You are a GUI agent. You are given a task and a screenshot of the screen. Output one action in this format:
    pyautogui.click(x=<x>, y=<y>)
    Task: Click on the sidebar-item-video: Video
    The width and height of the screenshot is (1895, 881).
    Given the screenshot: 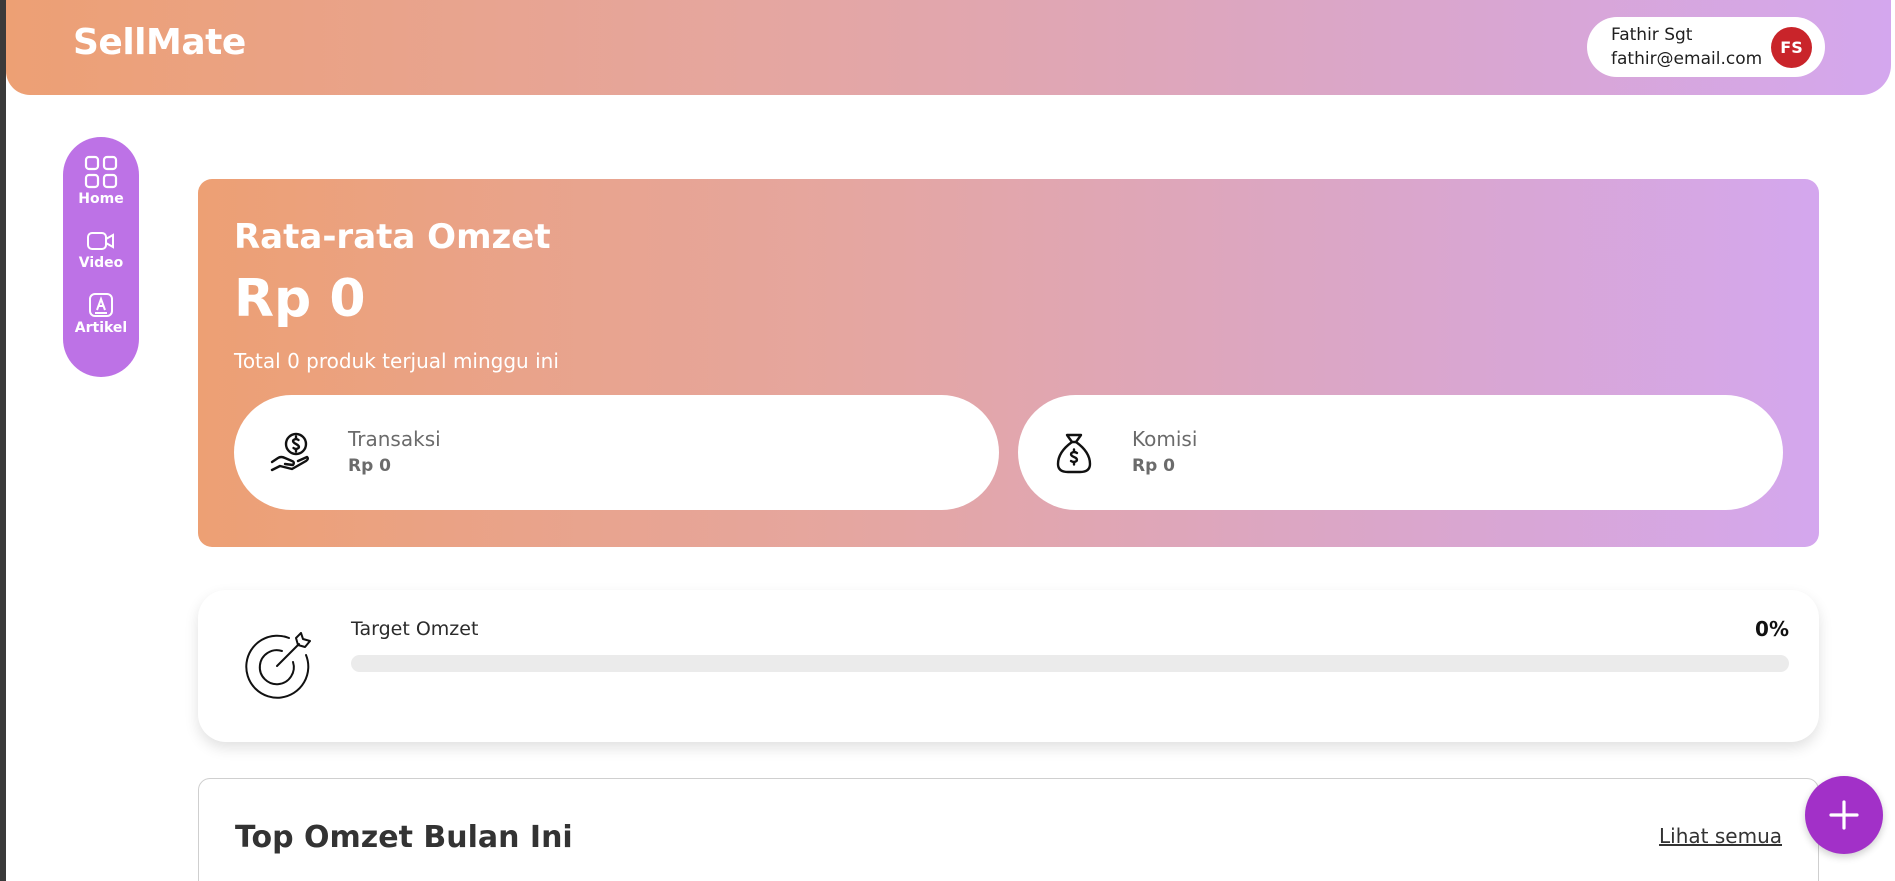 What is the action you would take?
    pyautogui.click(x=101, y=250)
    